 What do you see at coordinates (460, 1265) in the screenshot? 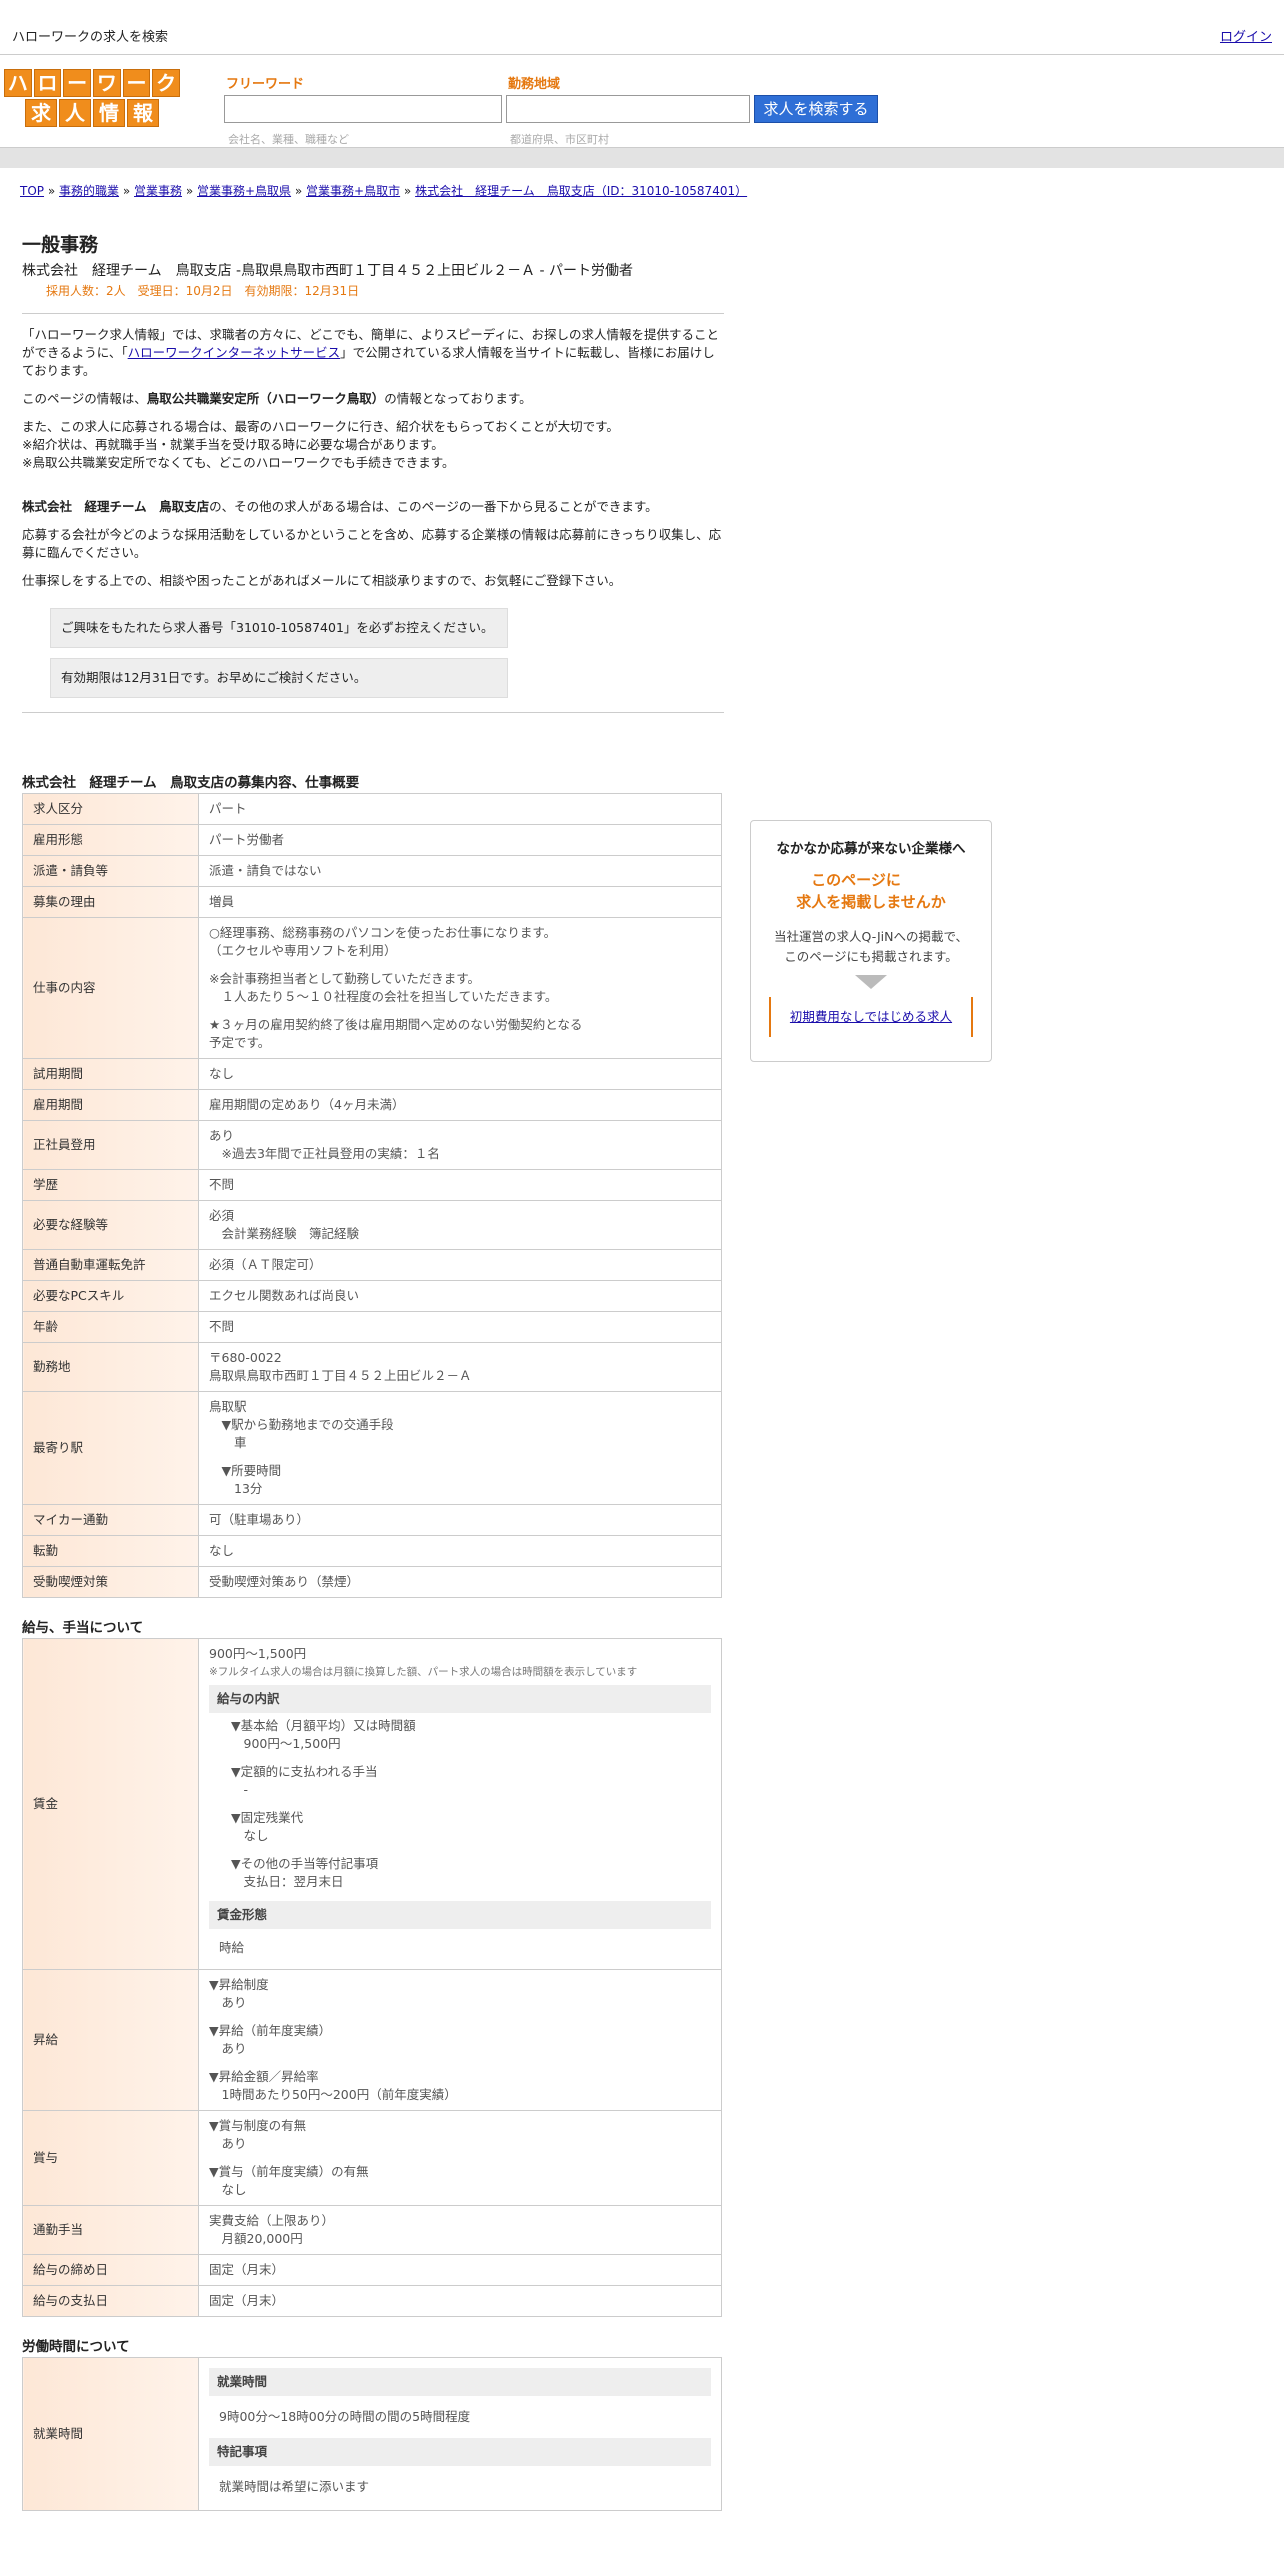
I see `table-value: 必須（ＡＴ限定可）` at bounding box center [460, 1265].